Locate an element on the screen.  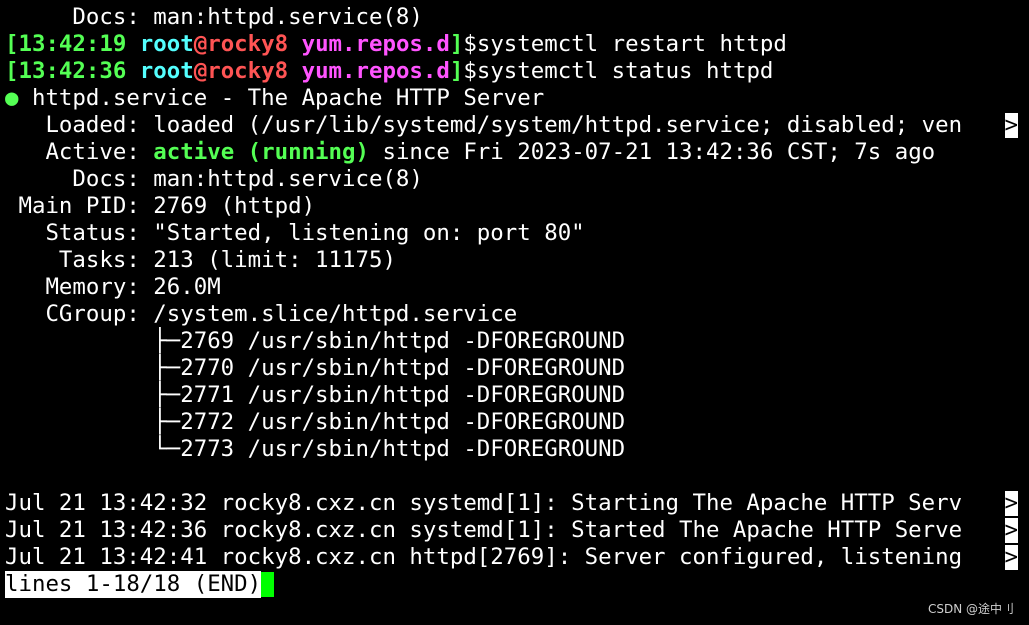
service-title: httpd.service - The Apache HTTP Server is located at coordinates (281, 98).